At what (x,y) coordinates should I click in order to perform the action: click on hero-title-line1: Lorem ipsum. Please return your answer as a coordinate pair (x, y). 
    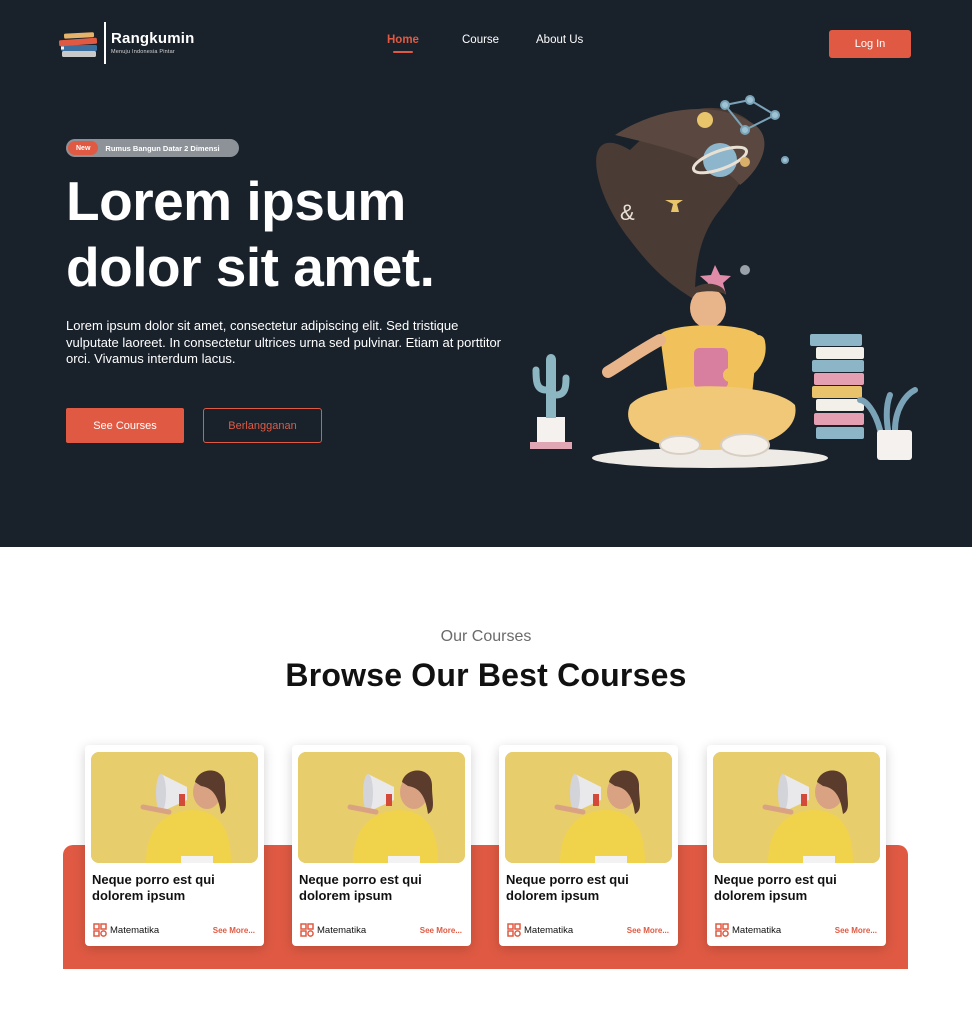
    Looking at the image, I should click on (236, 201).